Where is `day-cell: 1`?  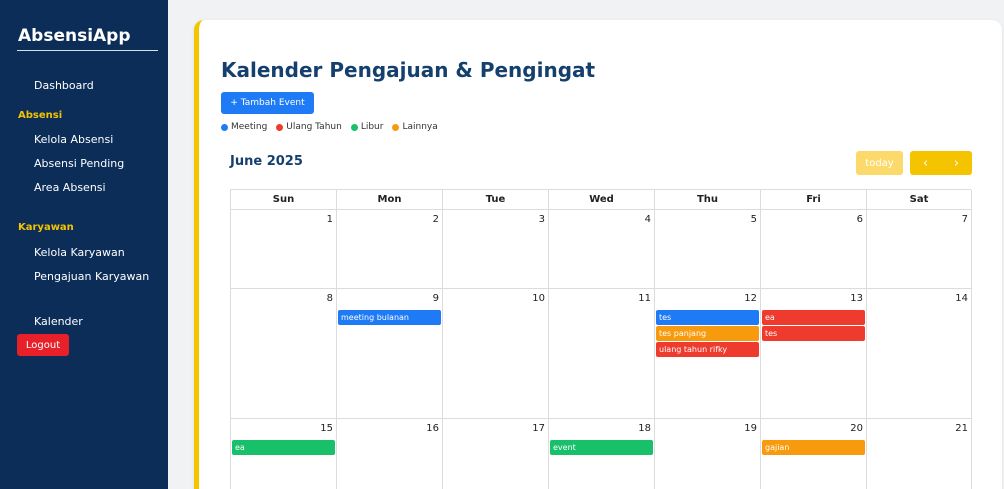 day-cell: 1 is located at coordinates (284, 249).